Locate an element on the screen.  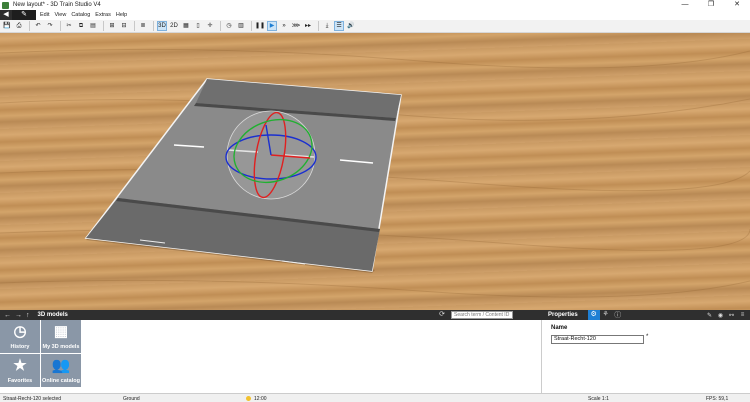
faster-icon: ⋙ is located at coordinates (296, 26).